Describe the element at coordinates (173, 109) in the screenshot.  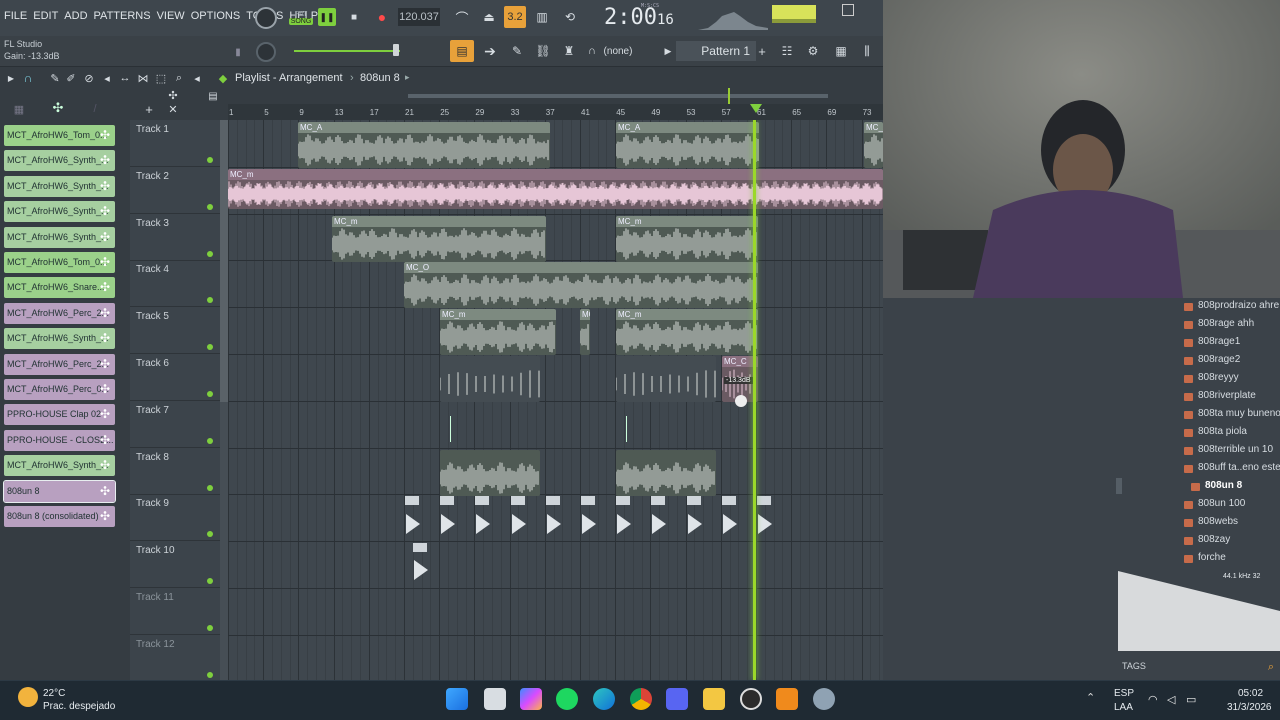
I see `close-track-icon: ✕` at that location.